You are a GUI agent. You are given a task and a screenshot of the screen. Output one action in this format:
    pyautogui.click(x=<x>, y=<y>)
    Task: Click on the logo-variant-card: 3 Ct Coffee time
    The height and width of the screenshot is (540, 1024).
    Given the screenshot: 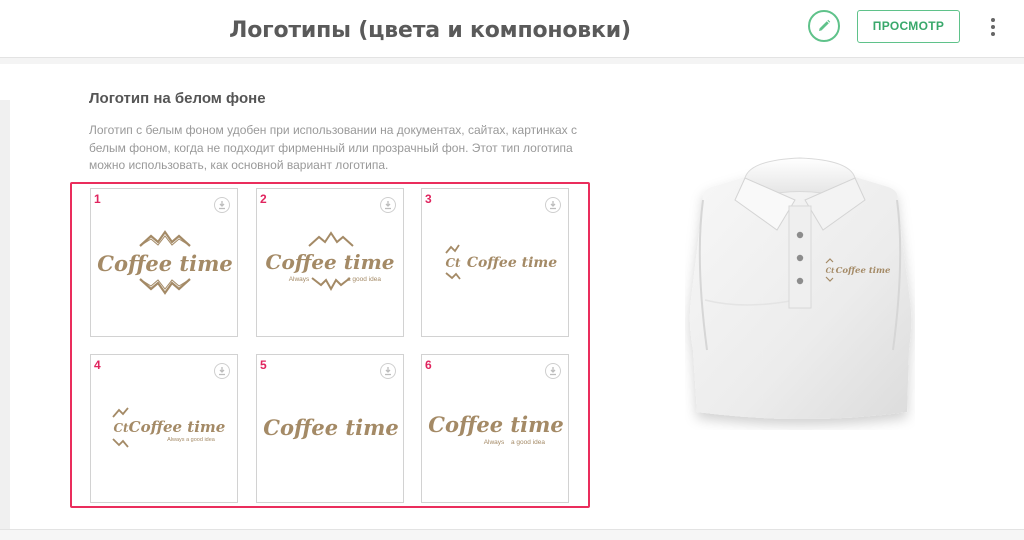 What is the action you would take?
    pyautogui.click(x=495, y=262)
    